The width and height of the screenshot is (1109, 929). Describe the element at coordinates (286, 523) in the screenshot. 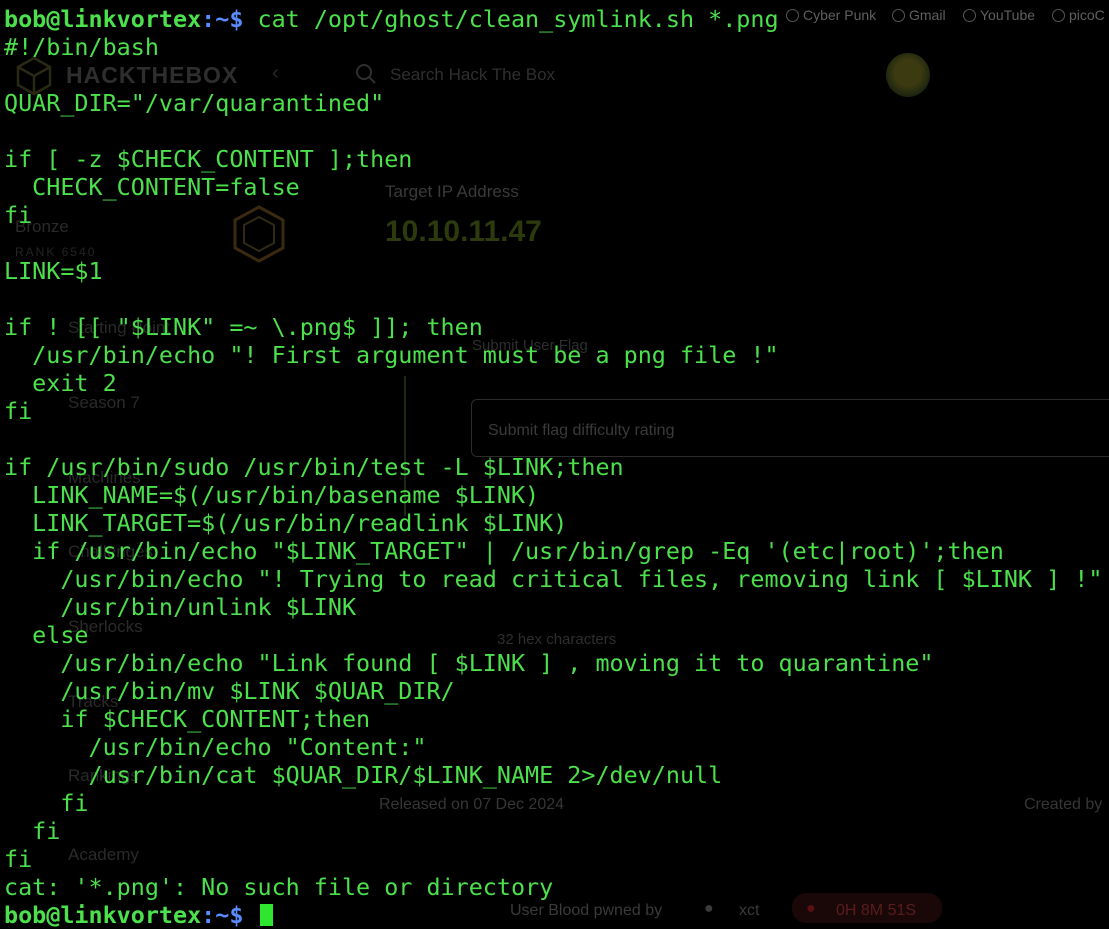

I see `terminal-output-line: LINK_TARGET=$(/usr/bin/readlink $LINK)` at that location.